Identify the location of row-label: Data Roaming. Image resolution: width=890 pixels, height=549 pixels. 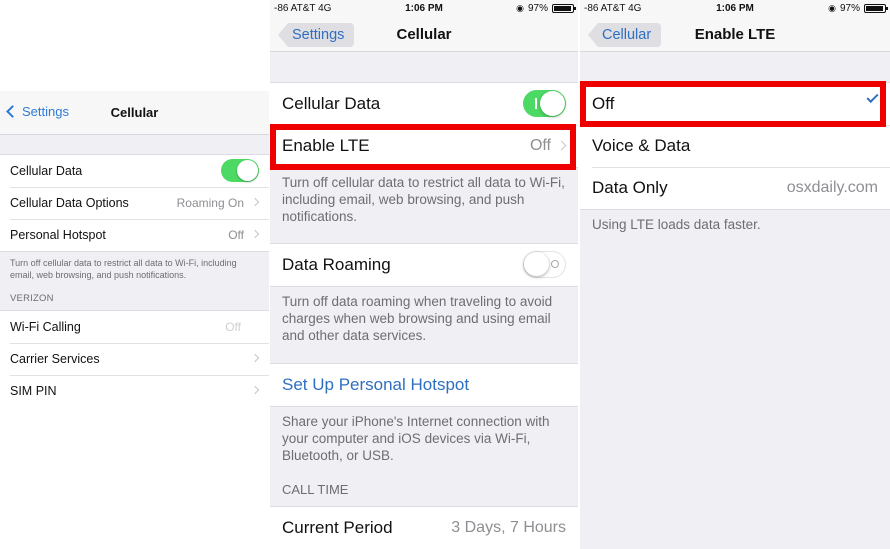
(336, 264).